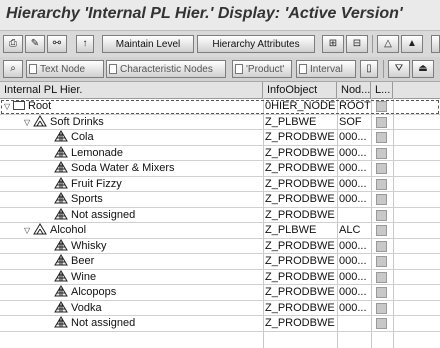 The height and width of the screenshot is (348, 440). I want to click on maintain-level-button: Maintain Level, so click(148, 44).